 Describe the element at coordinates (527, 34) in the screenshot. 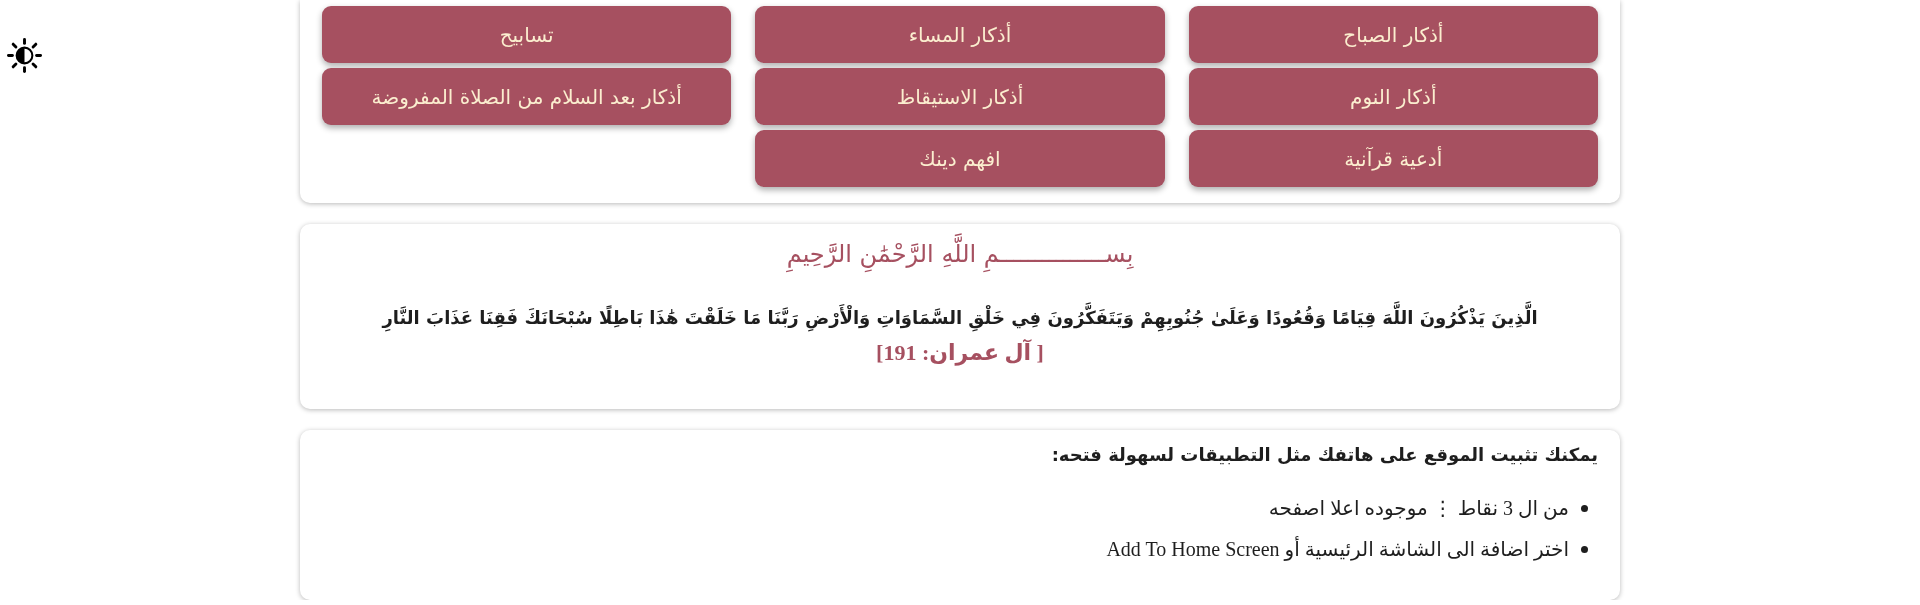

I see `menu-button: تسابيح` at that location.